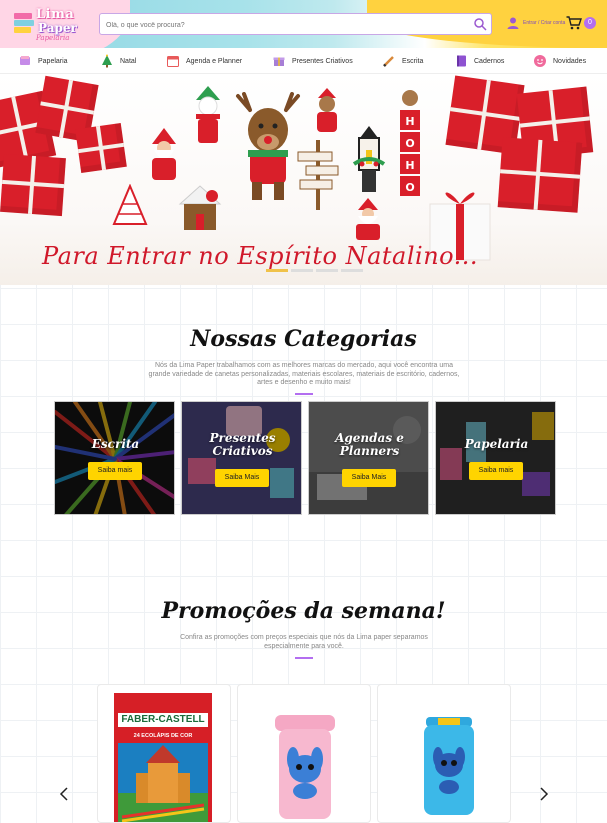  What do you see at coordinates (449, 766) in the screenshot?
I see `blue-sharpener-image` at bounding box center [449, 766].